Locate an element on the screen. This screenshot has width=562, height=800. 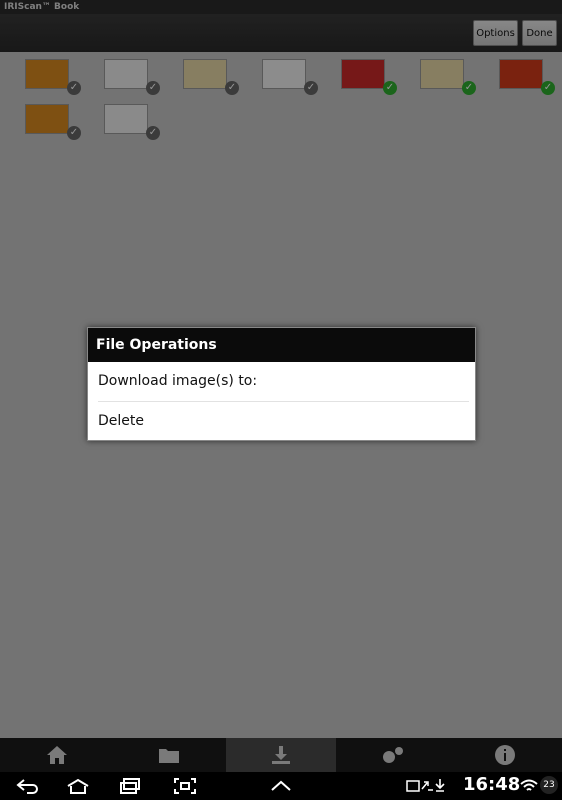
download-icon is located at coordinates (281, 755).